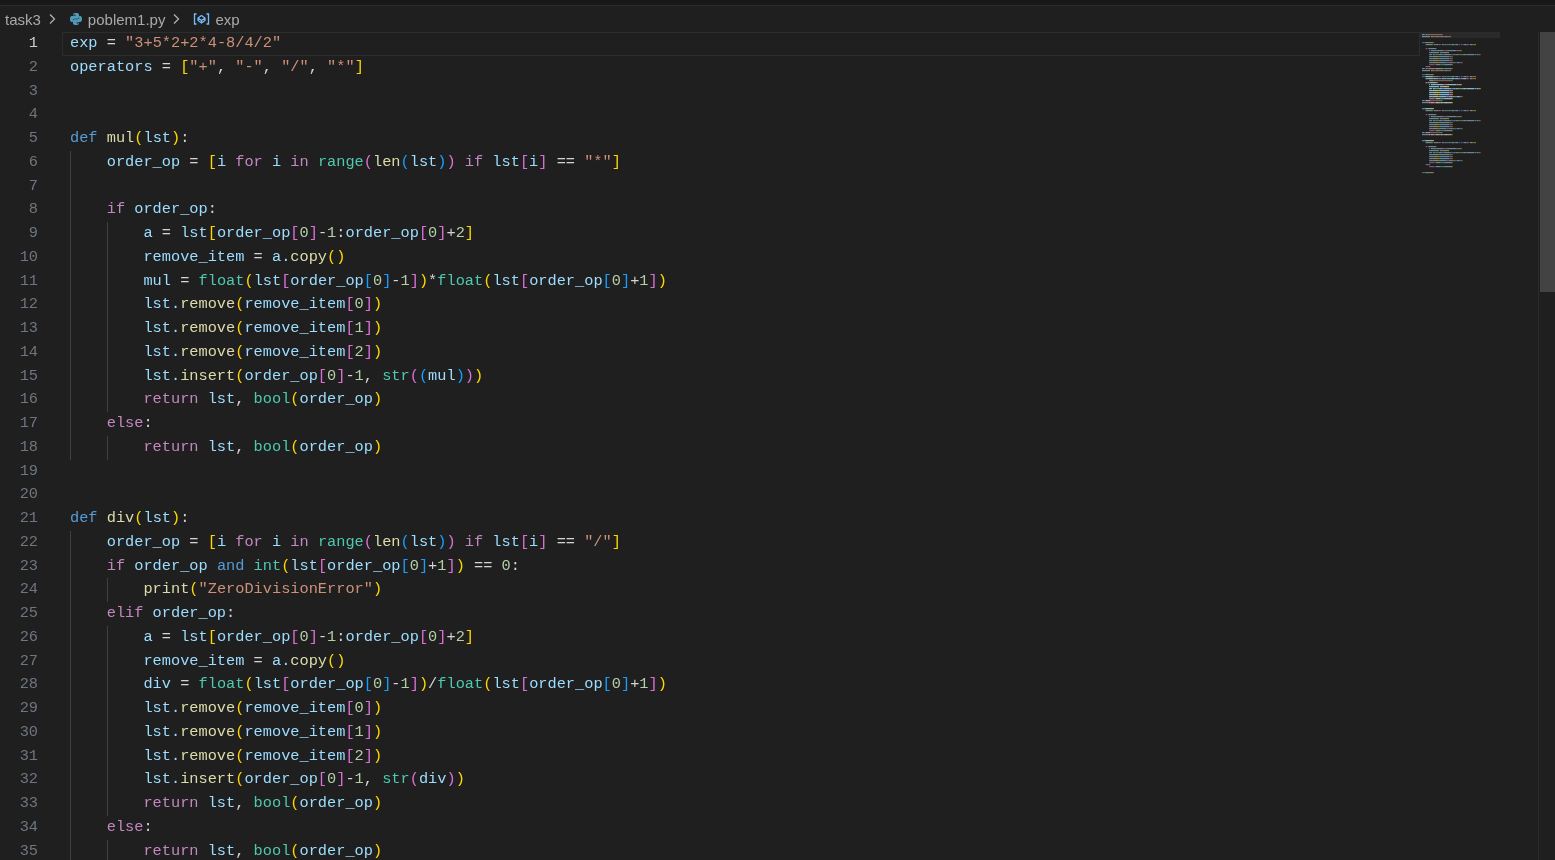 The height and width of the screenshot is (860, 1555). Describe the element at coordinates (1547, 162) in the screenshot. I see `scrollbar-thumb` at that location.